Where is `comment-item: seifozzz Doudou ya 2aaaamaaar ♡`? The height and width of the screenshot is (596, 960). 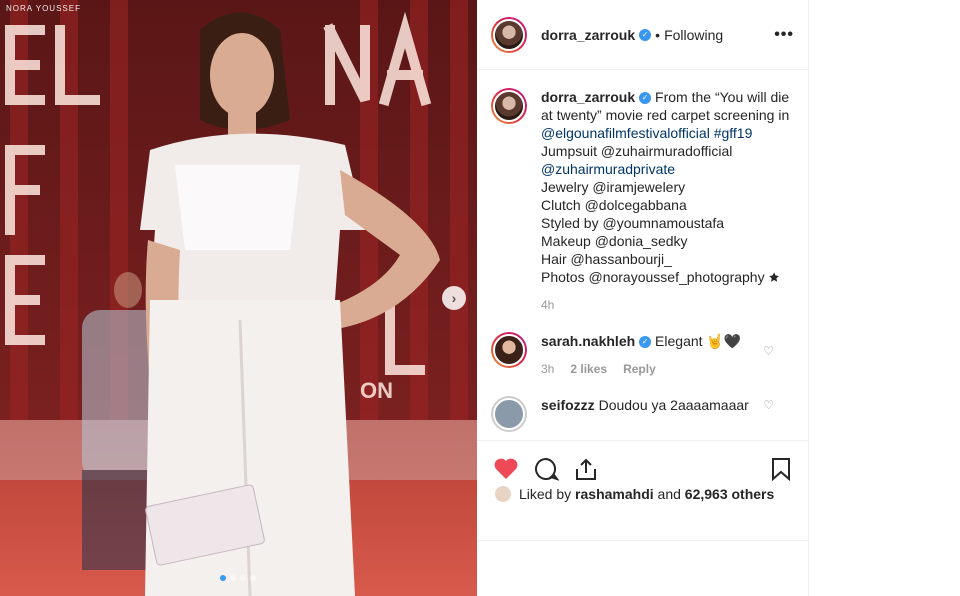
comment-item: seifozzz Doudou ya 2aaaamaaar ♡ is located at coordinates (642, 414).